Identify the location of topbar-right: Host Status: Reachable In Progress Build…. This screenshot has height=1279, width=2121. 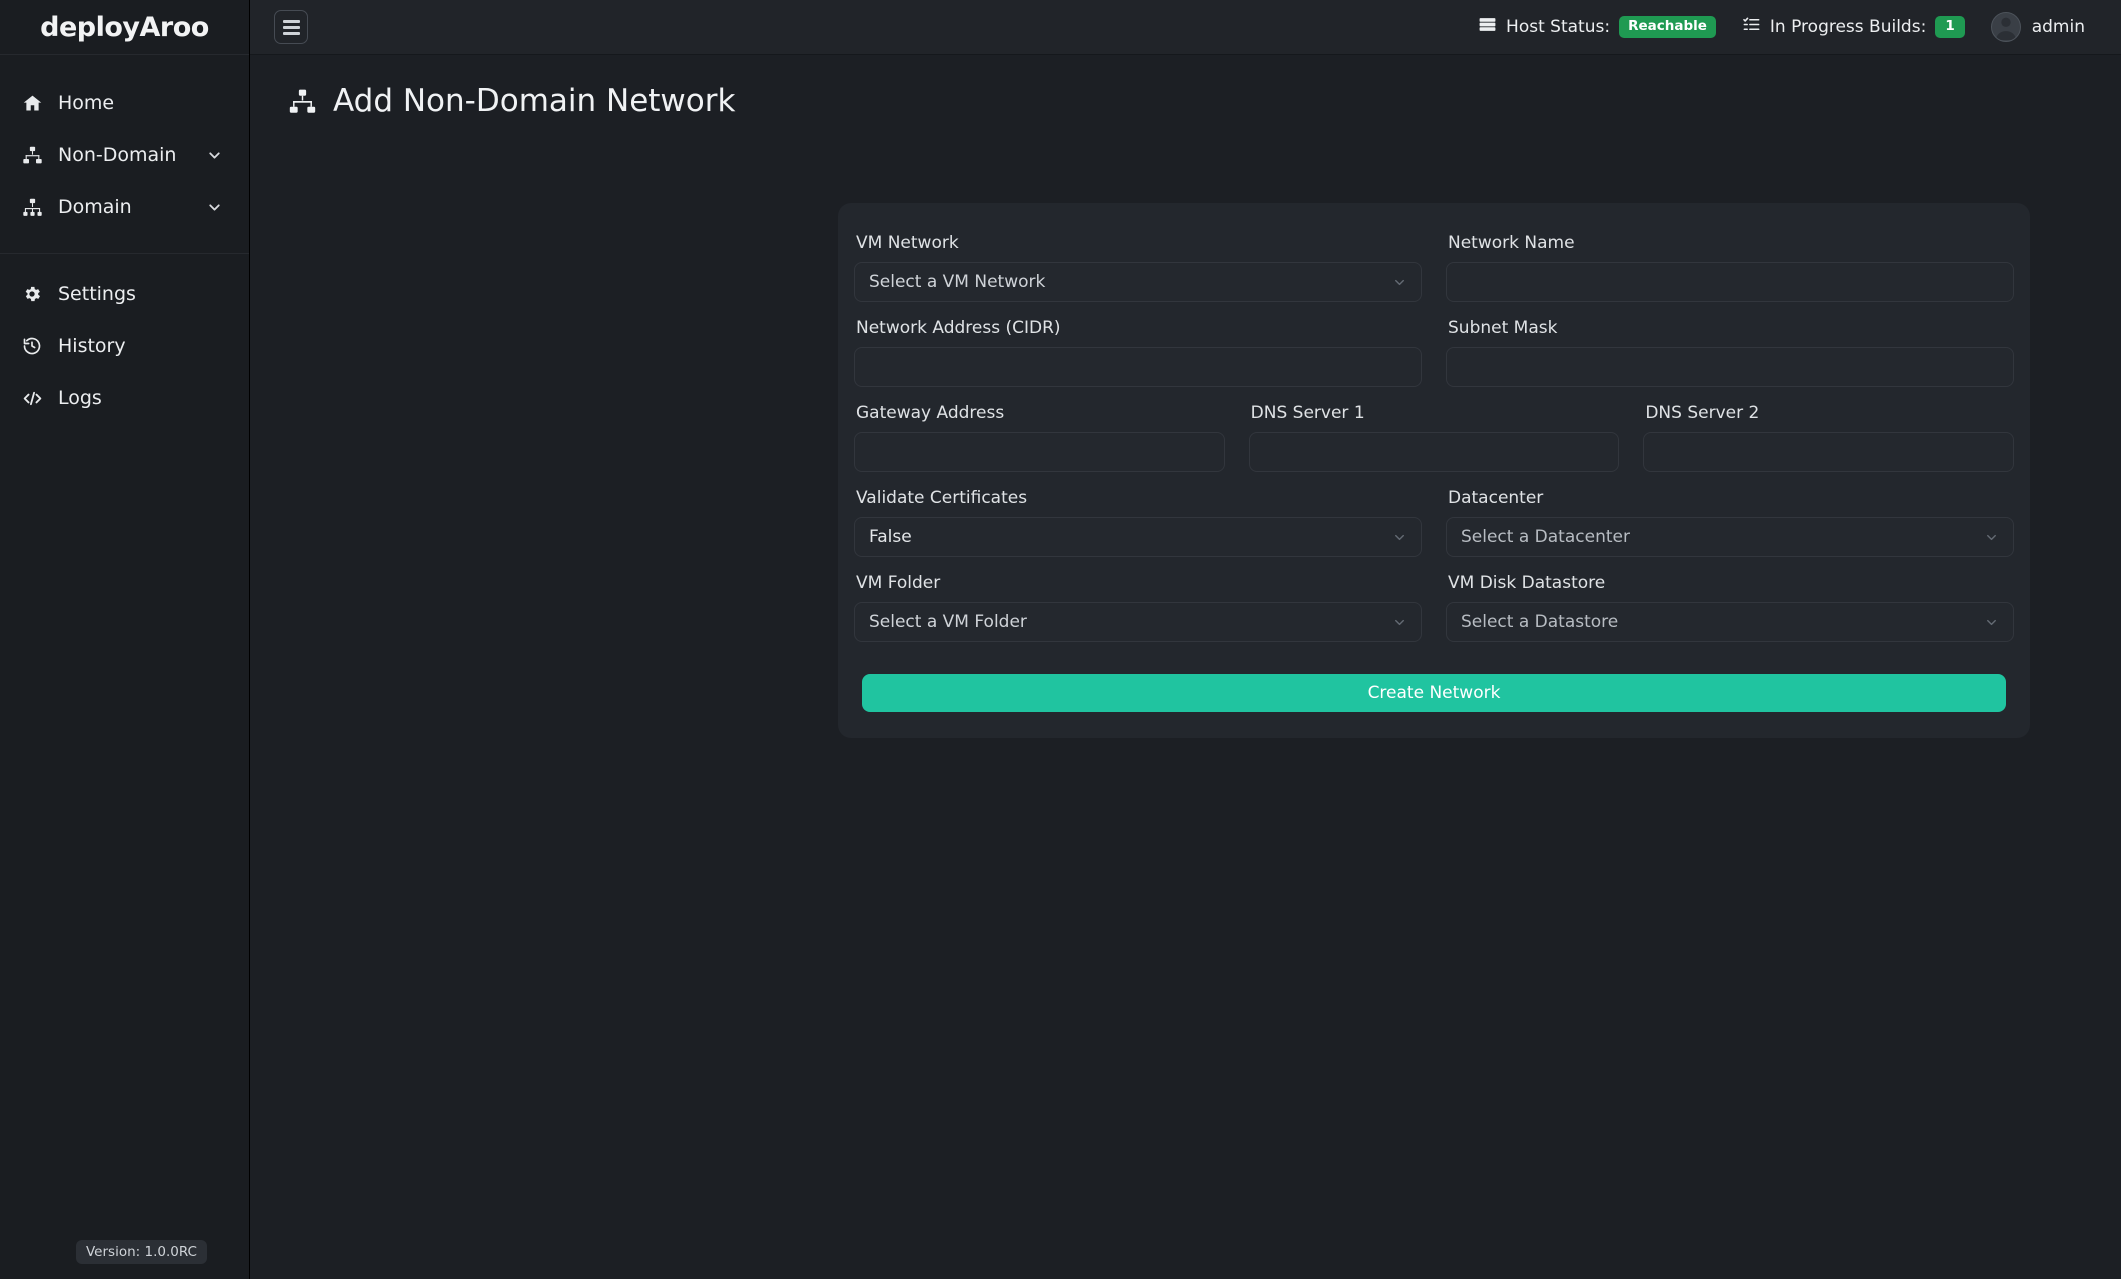
(1790, 27).